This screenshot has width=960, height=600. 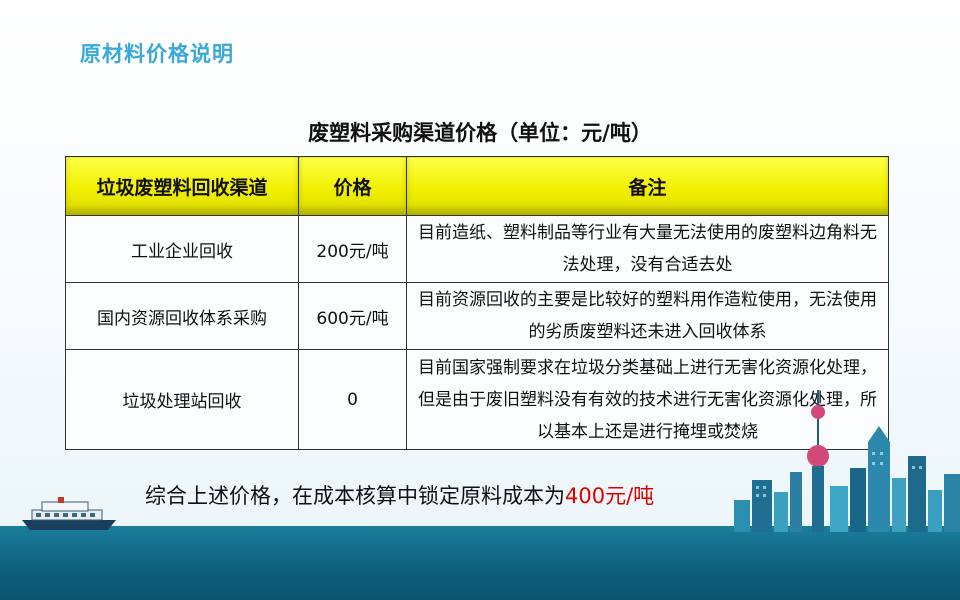 What do you see at coordinates (847, 461) in the screenshot?
I see `city-skyline-icon` at bounding box center [847, 461].